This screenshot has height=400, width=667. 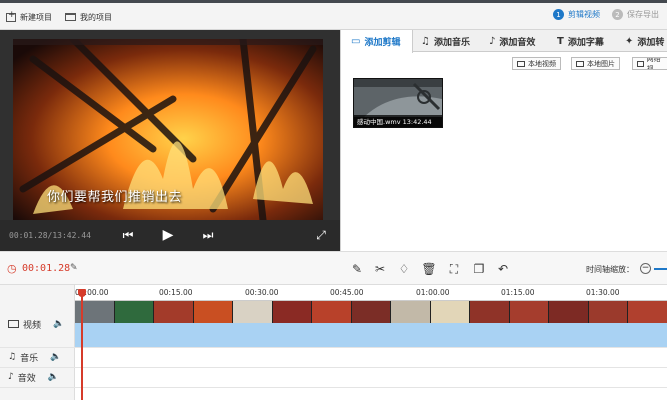 I want to click on undo-button: ↶, so click(x=503, y=269).